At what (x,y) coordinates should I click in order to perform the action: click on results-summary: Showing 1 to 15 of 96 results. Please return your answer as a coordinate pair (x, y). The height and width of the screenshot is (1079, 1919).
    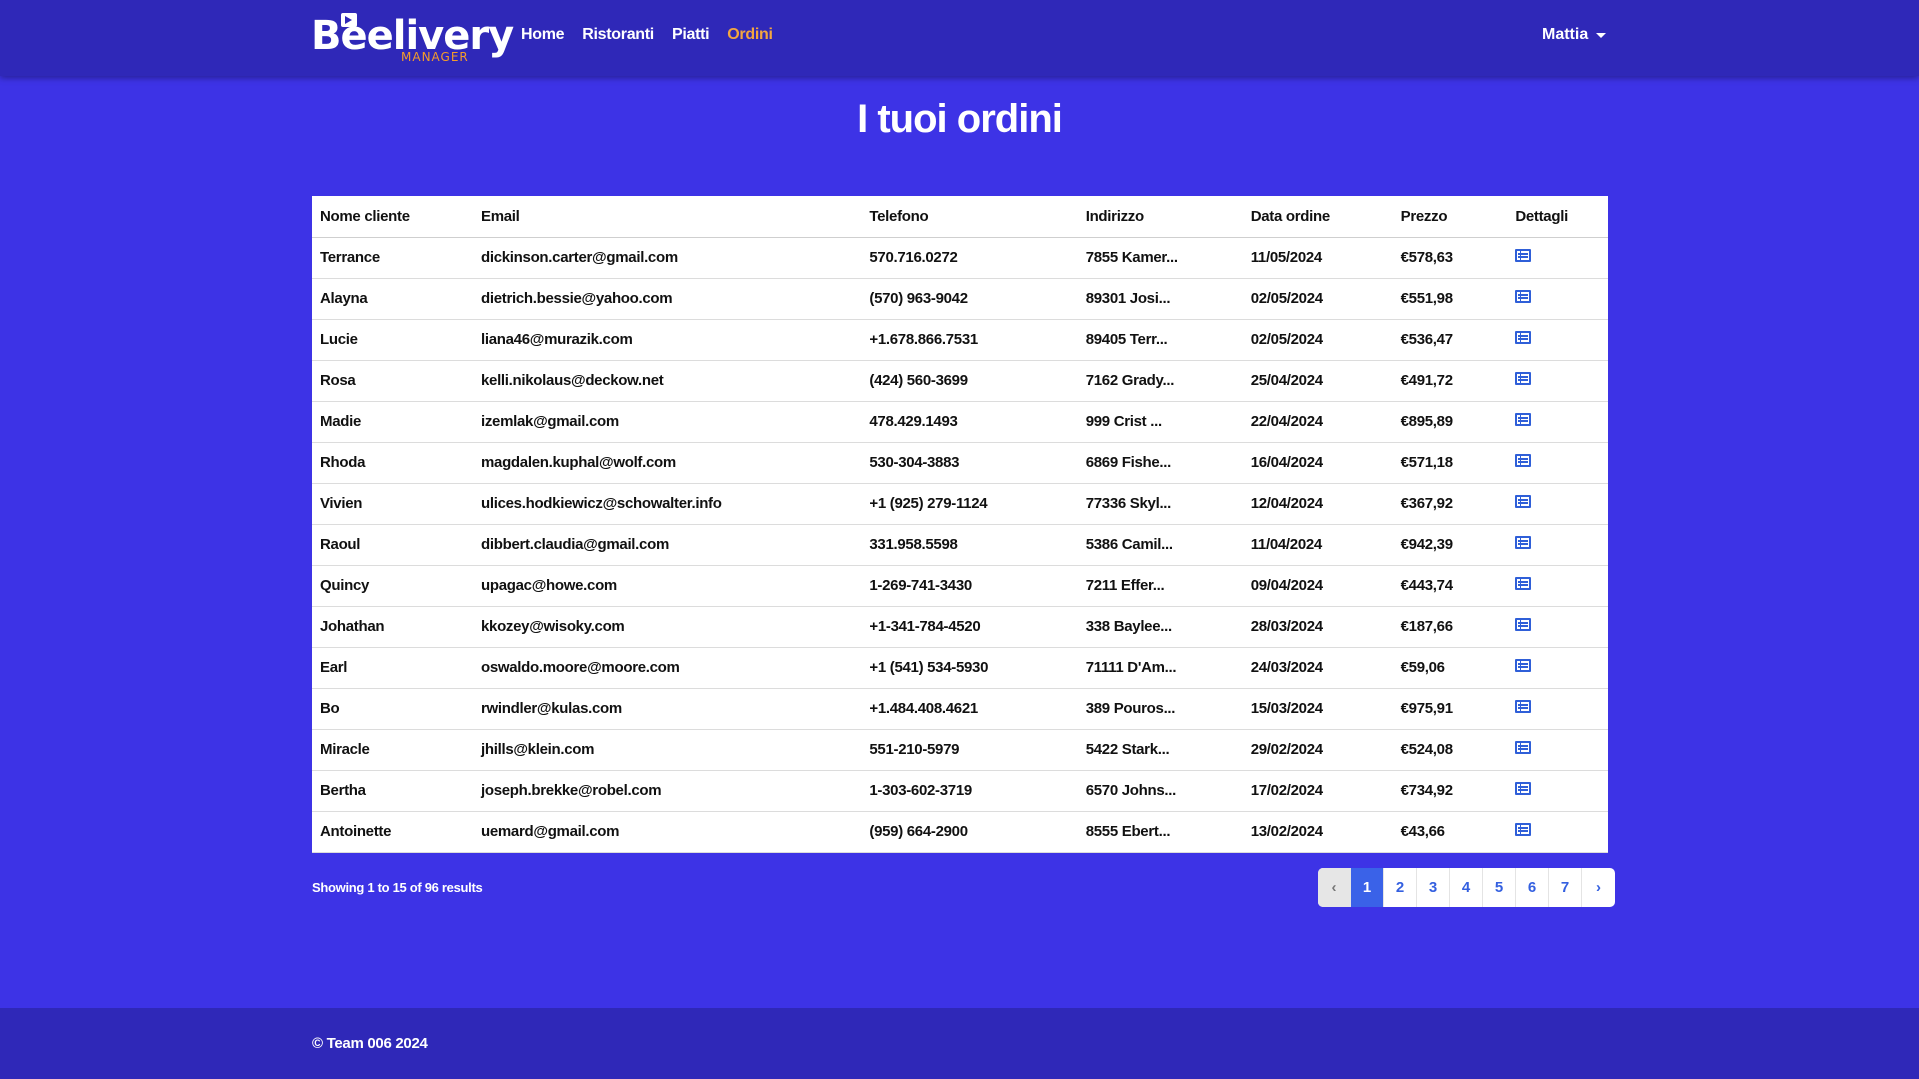
    Looking at the image, I should click on (397, 887).